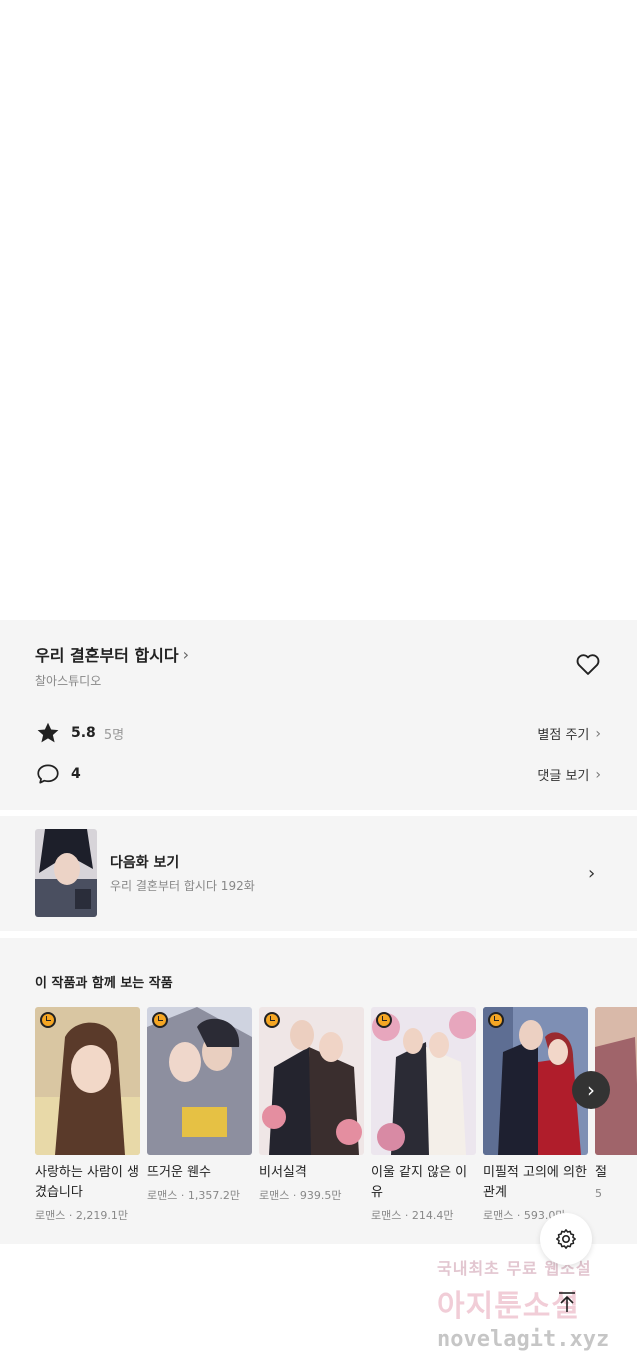  What do you see at coordinates (283, 1172) in the screenshot?
I see `recommendation-title: 비서실격` at bounding box center [283, 1172].